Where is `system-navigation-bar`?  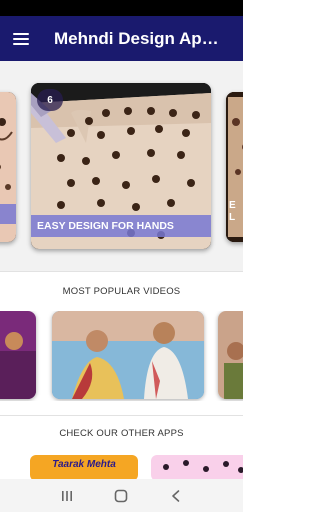
system-navigation-bar is located at coordinates (121, 495).